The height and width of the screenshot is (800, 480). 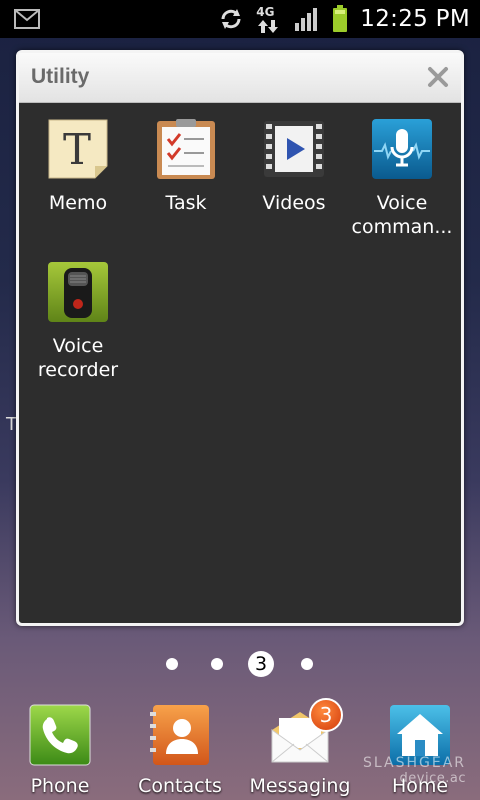 I want to click on clock: 12:25 PM, so click(x=415, y=19).